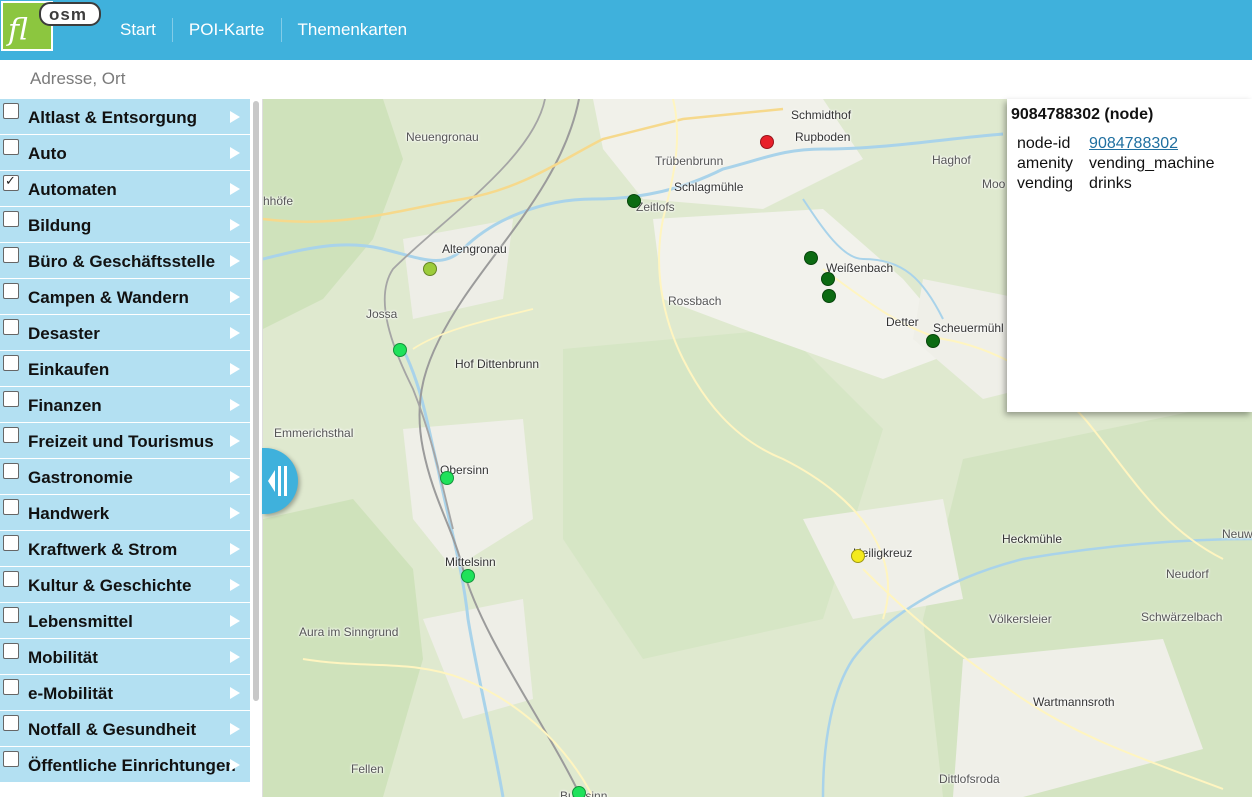  I want to click on node-id-link: 9084788302, so click(1133, 143).